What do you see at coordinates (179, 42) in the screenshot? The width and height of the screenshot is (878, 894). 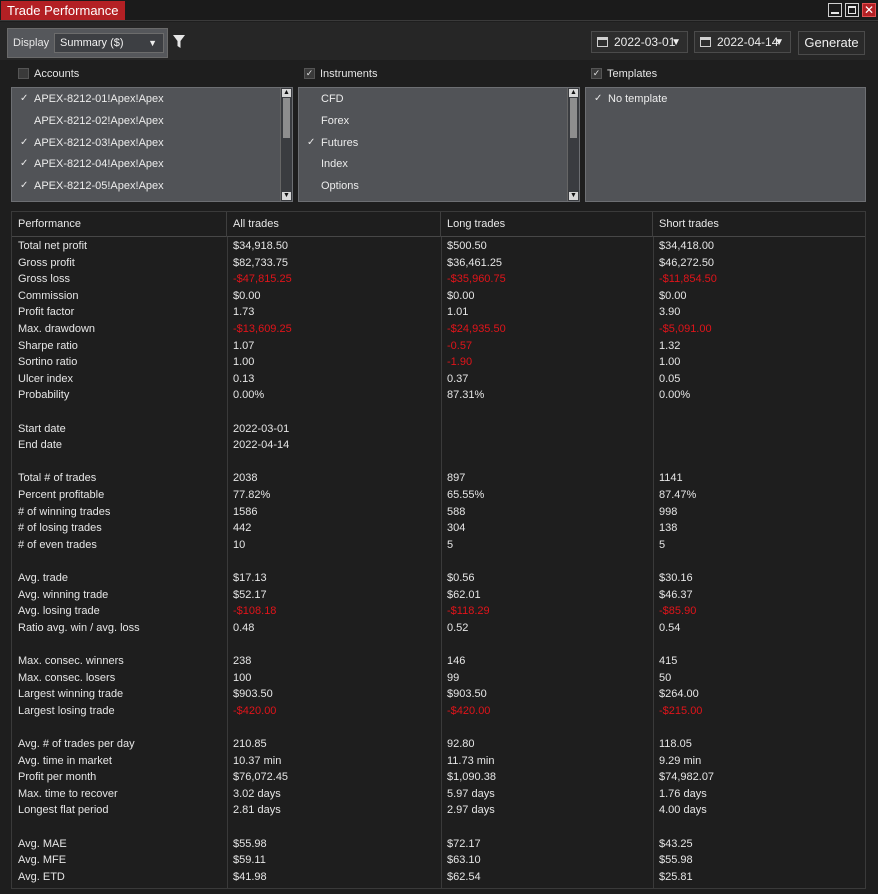 I see `filter-icon` at bounding box center [179, 42].